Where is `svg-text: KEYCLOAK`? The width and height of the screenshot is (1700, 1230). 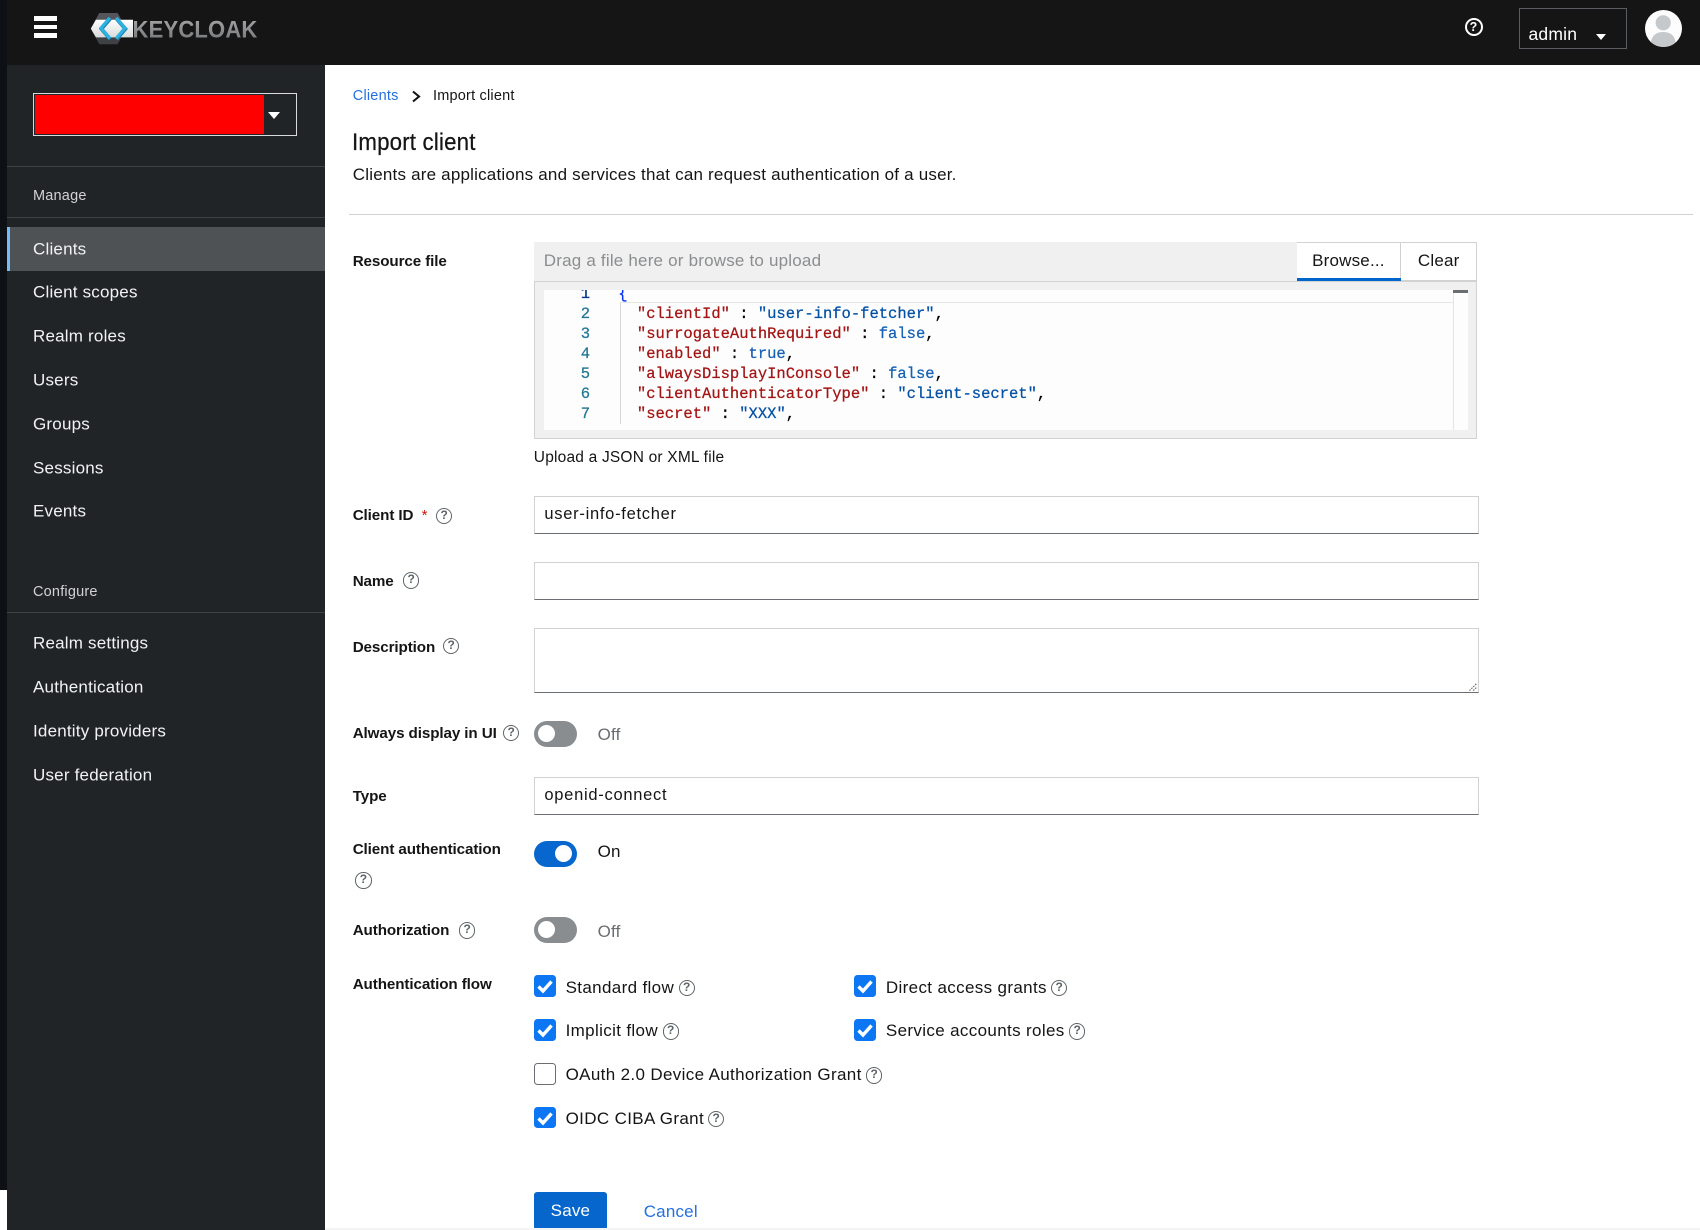
svg-text: KEYCLOAK is located at coordinates (195, 29).